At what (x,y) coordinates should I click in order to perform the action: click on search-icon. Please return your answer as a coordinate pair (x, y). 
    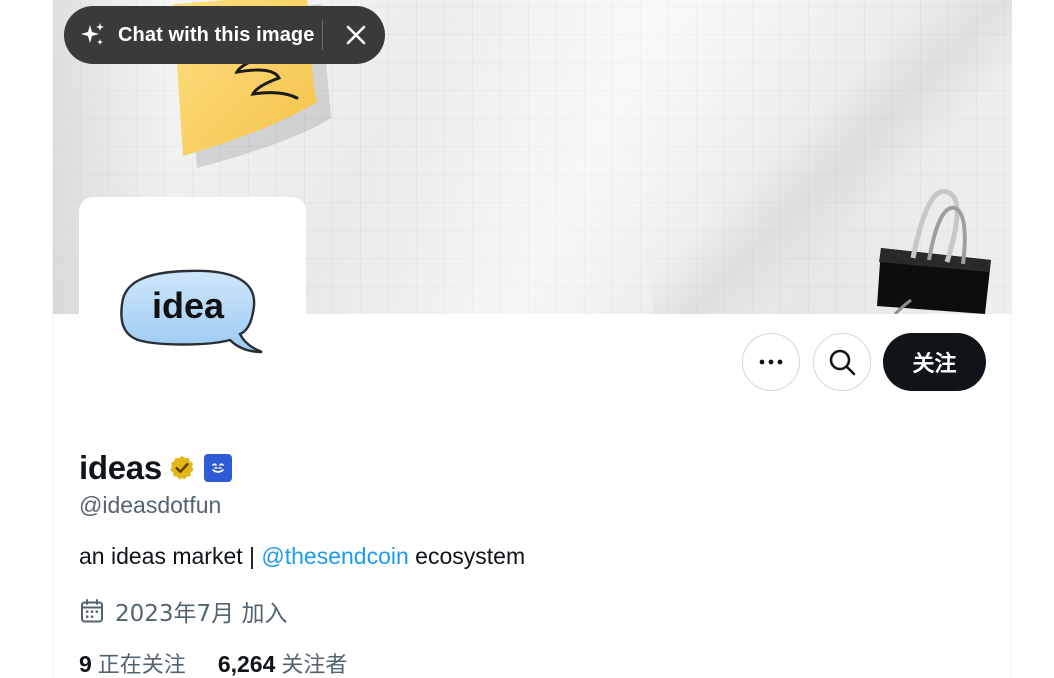
    Looking at the image, I should click on (842, 362).